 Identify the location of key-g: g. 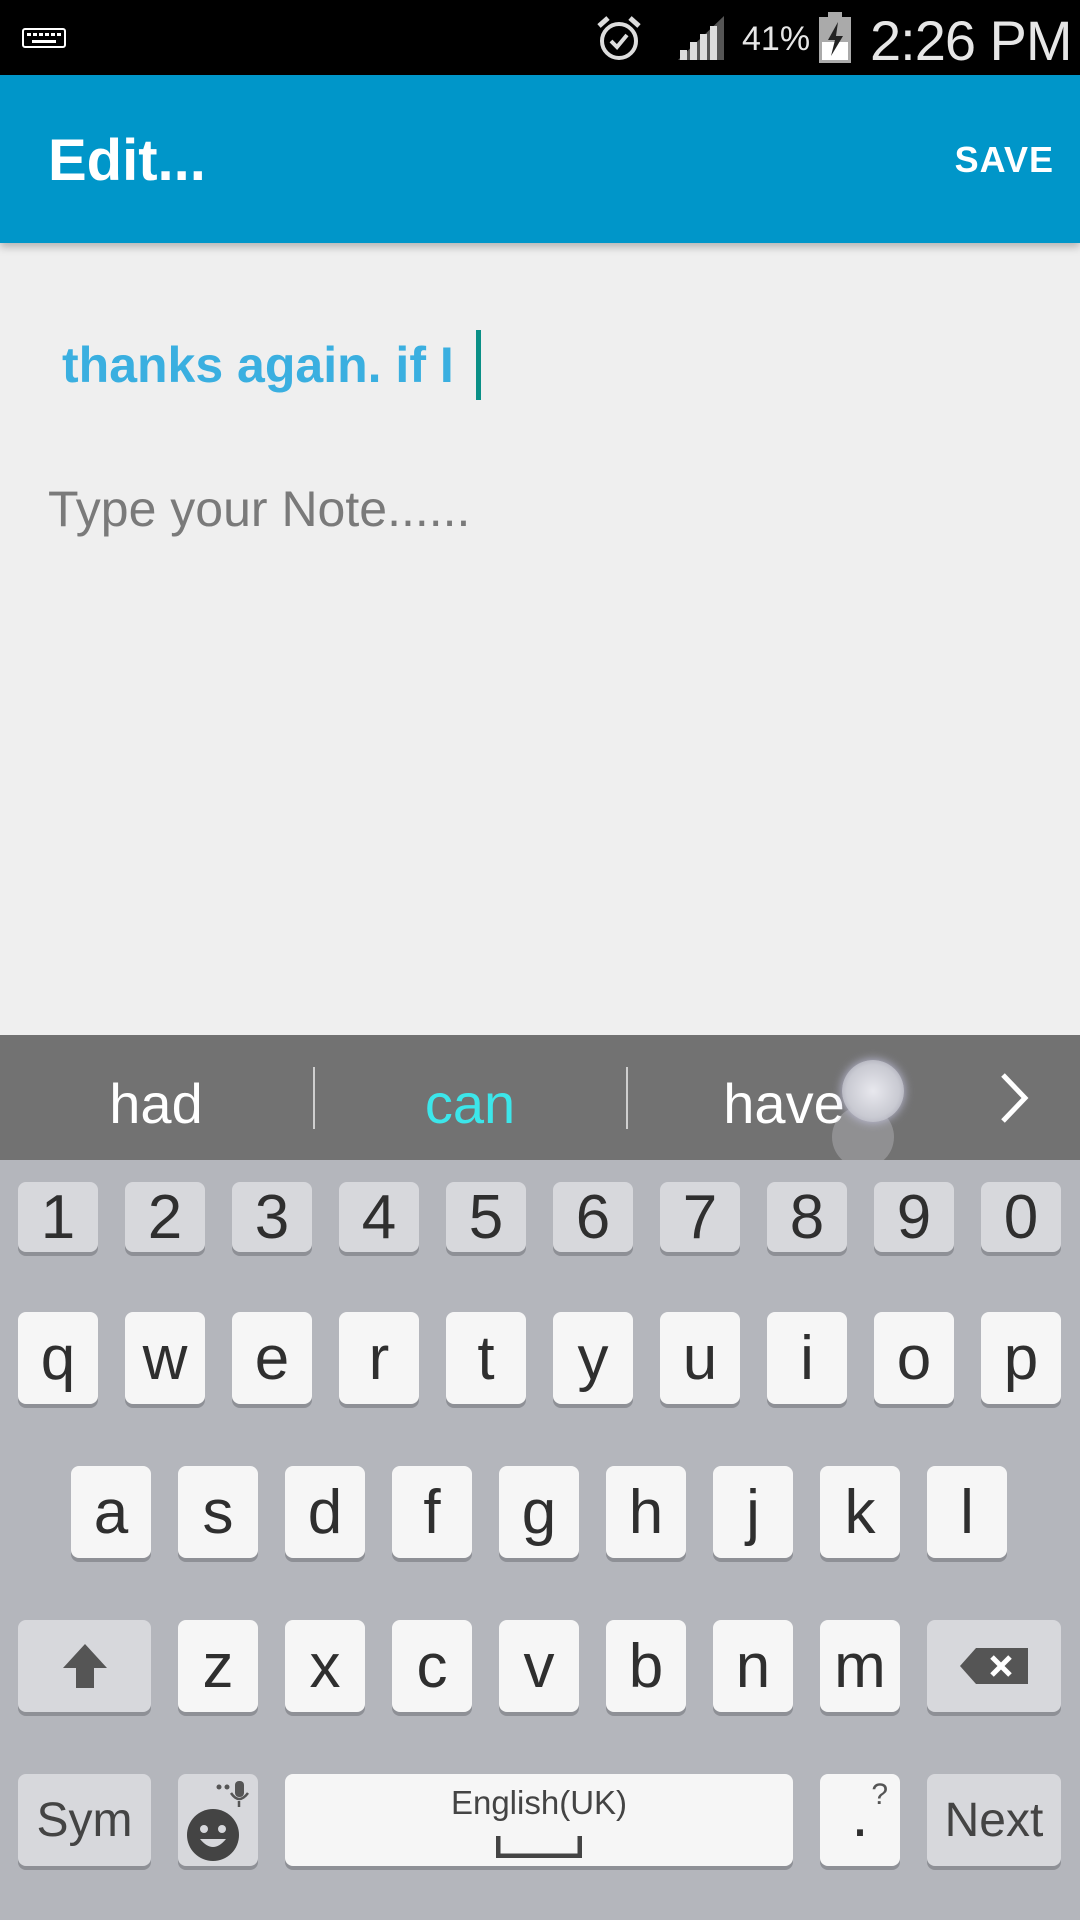
(539, 1512).